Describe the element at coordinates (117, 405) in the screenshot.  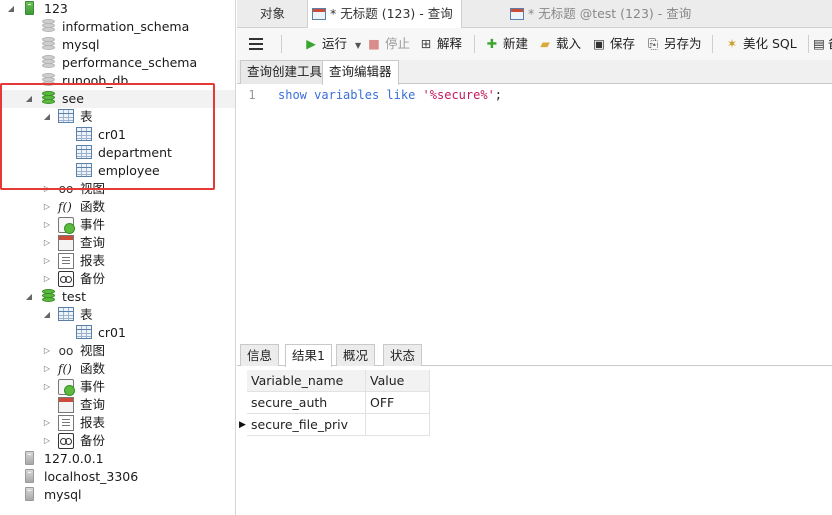
I see `tree-folder-queries: 查询` at that location.